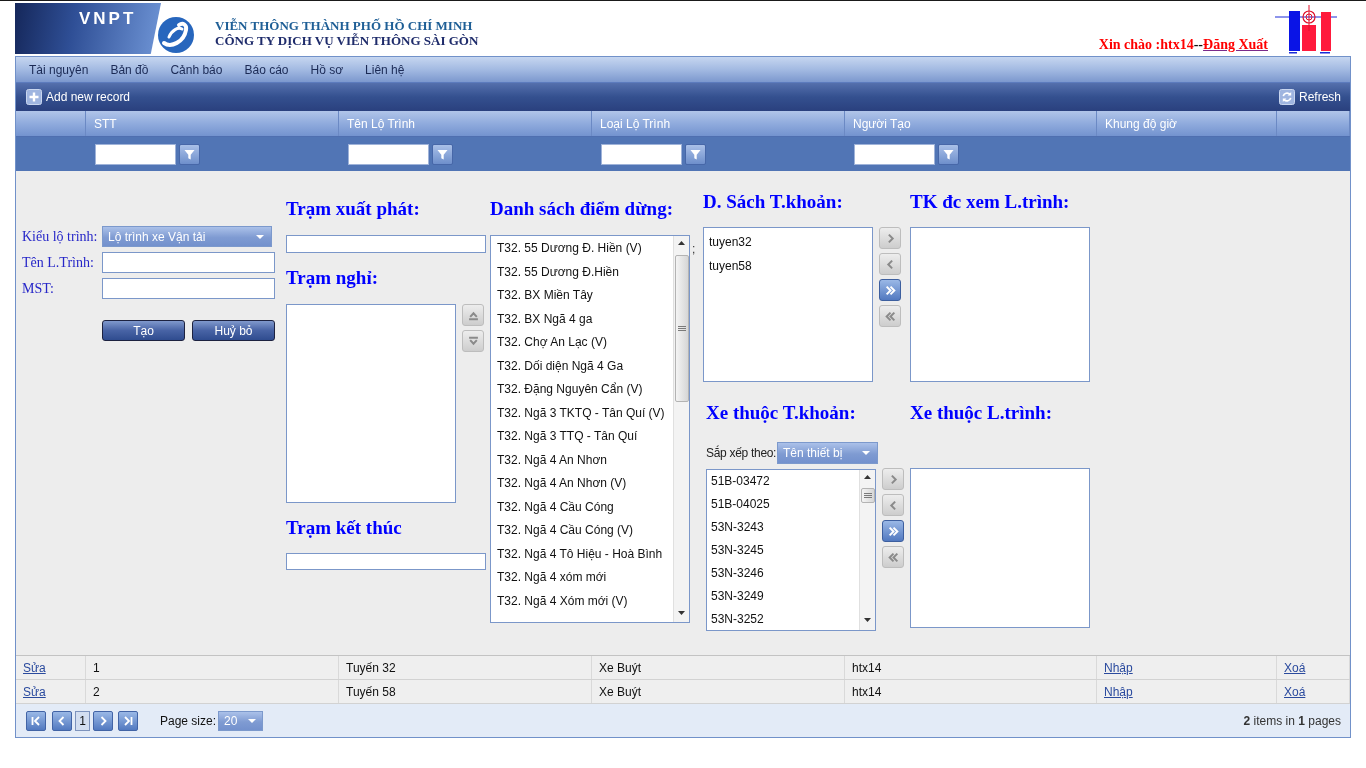 The image size is (1366, 768). Describe the element at coordinates (78, 97) in the screenshot. I see `add-record-button: Add new record` at that location.